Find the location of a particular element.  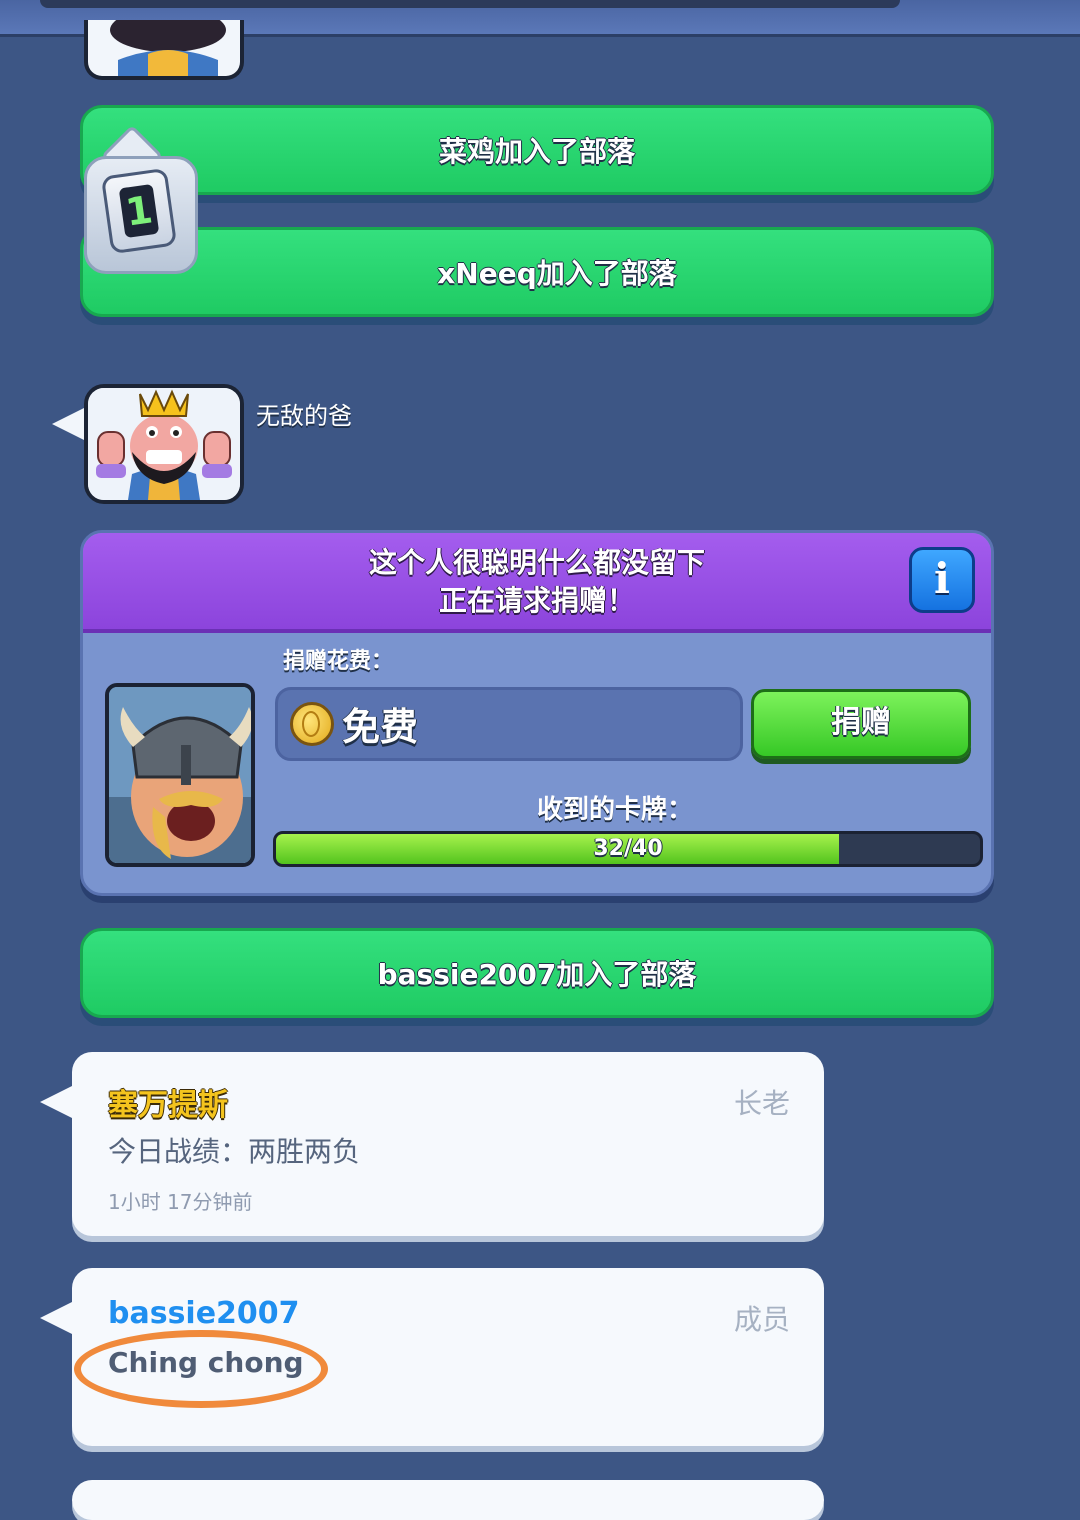

sender-name: 无敌的爸 is located at coordinates (304, 416).